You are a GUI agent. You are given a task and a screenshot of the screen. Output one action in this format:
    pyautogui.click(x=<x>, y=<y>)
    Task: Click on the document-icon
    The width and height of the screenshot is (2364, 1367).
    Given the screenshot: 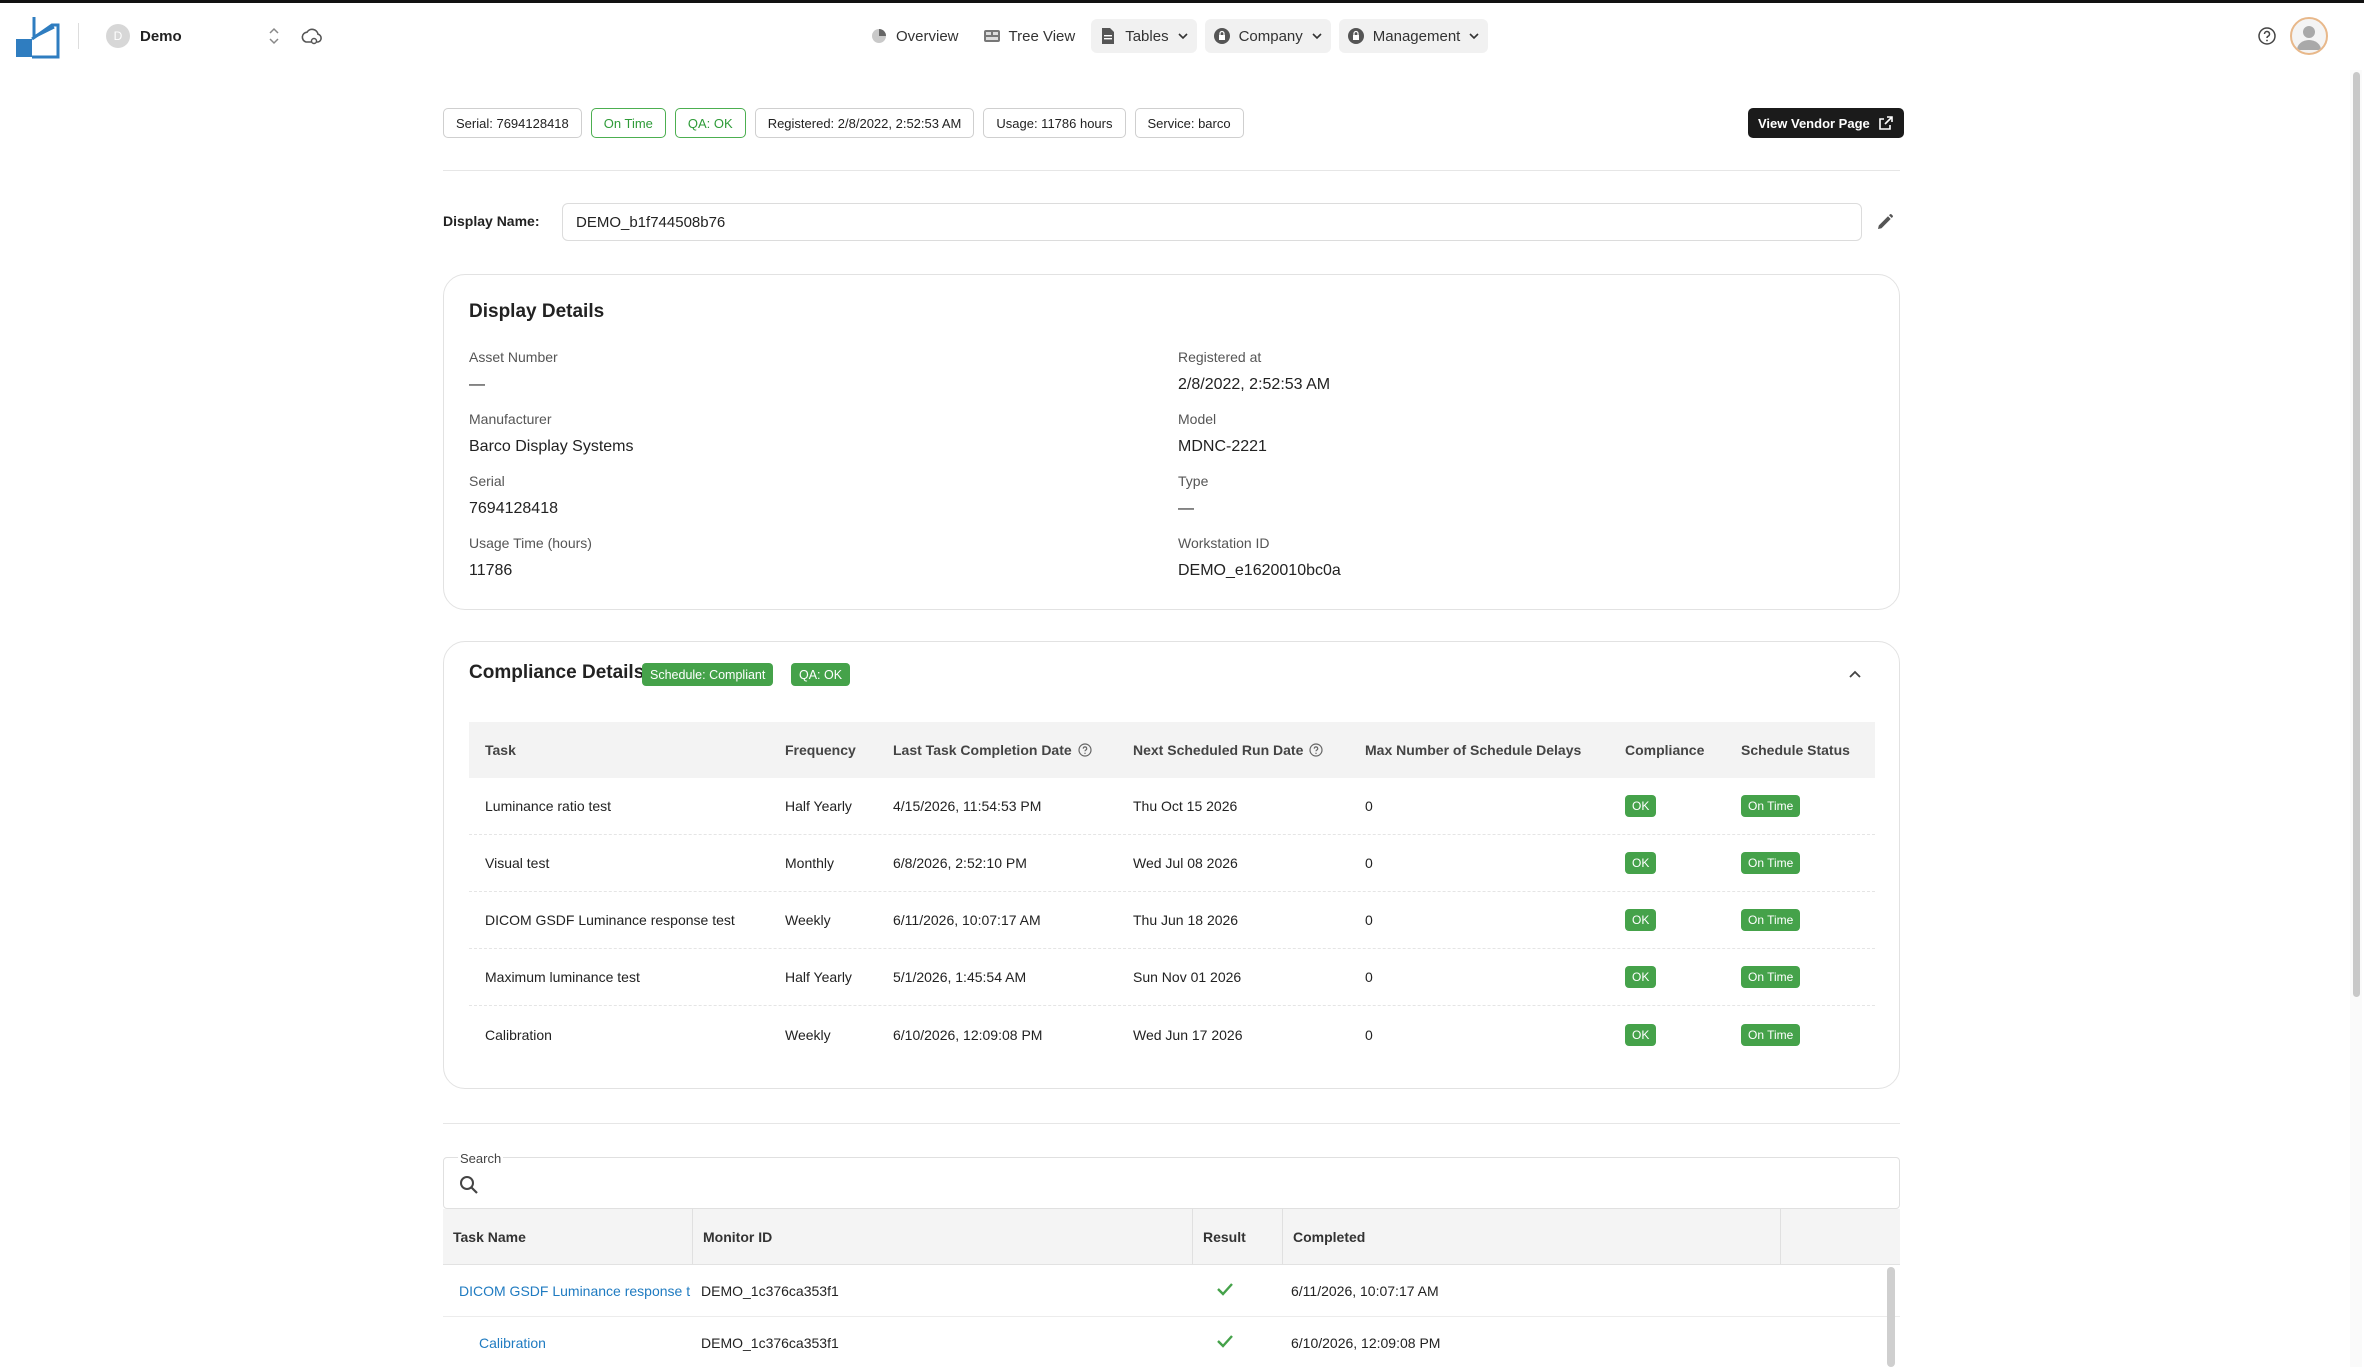 What is the action you would take?
    pyautogui.click(x=1108, y=36)
    